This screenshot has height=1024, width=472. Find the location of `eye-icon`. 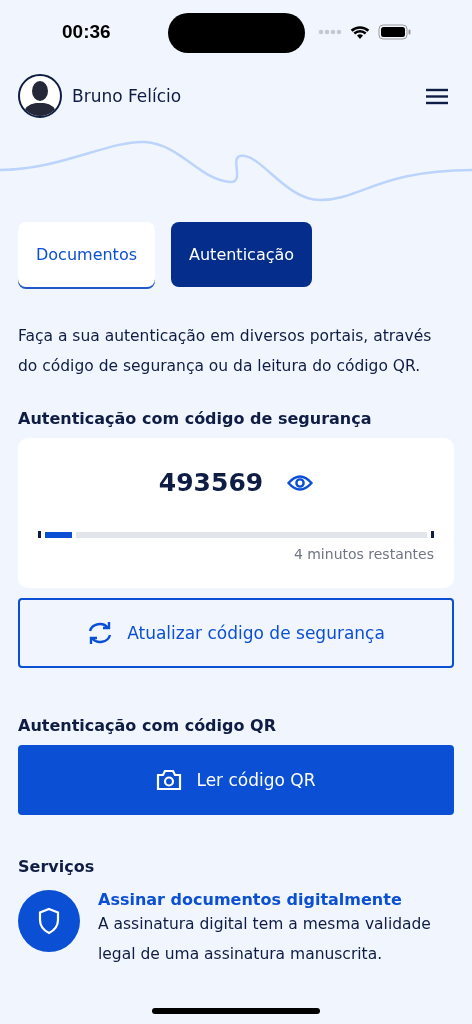

eye-icon is located at coordinates (300, 482).